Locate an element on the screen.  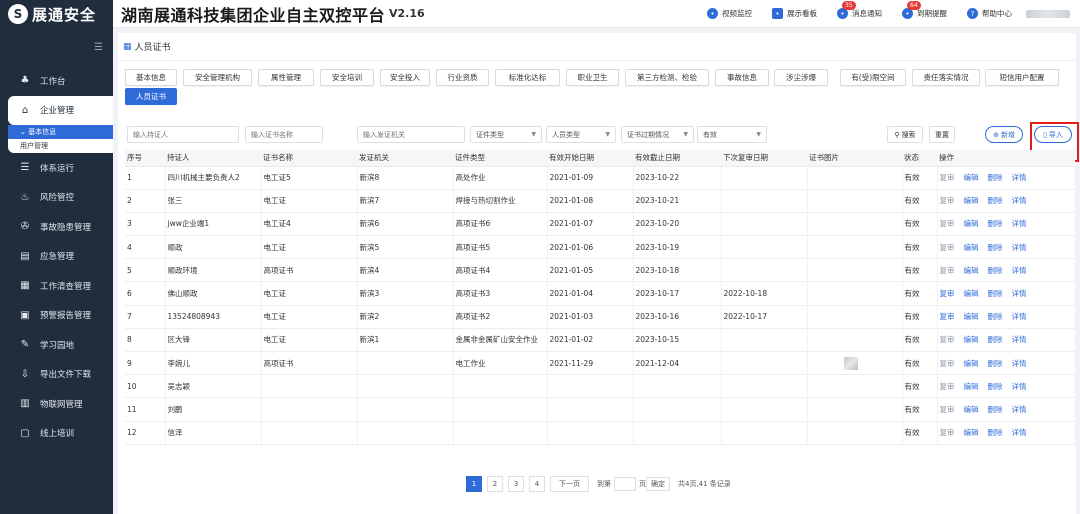
top-action-1: • 展示看板 is located at coordinates (794, 13).